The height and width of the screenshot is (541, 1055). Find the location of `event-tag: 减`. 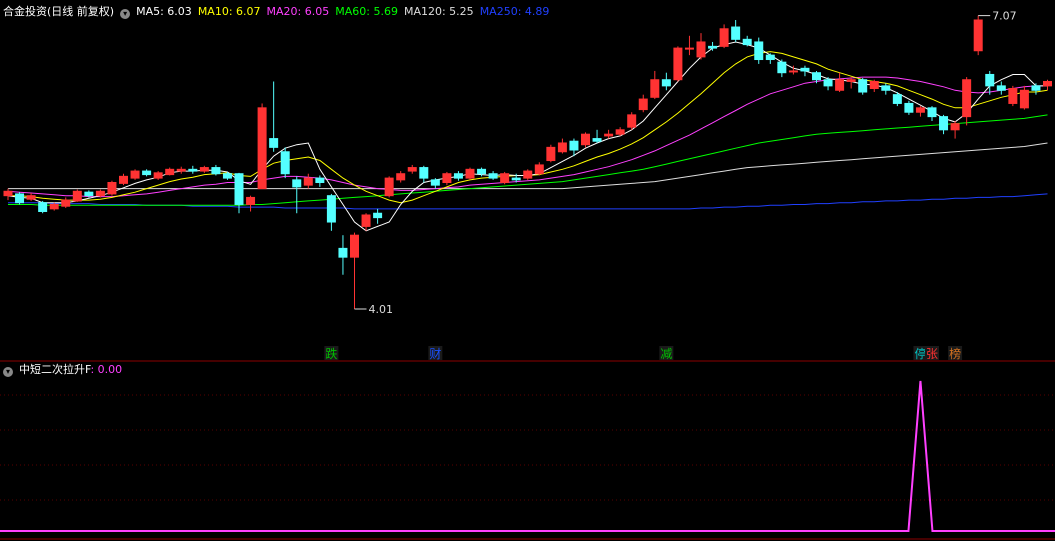

event-tag: 减 is located at coordinates (666, 354).